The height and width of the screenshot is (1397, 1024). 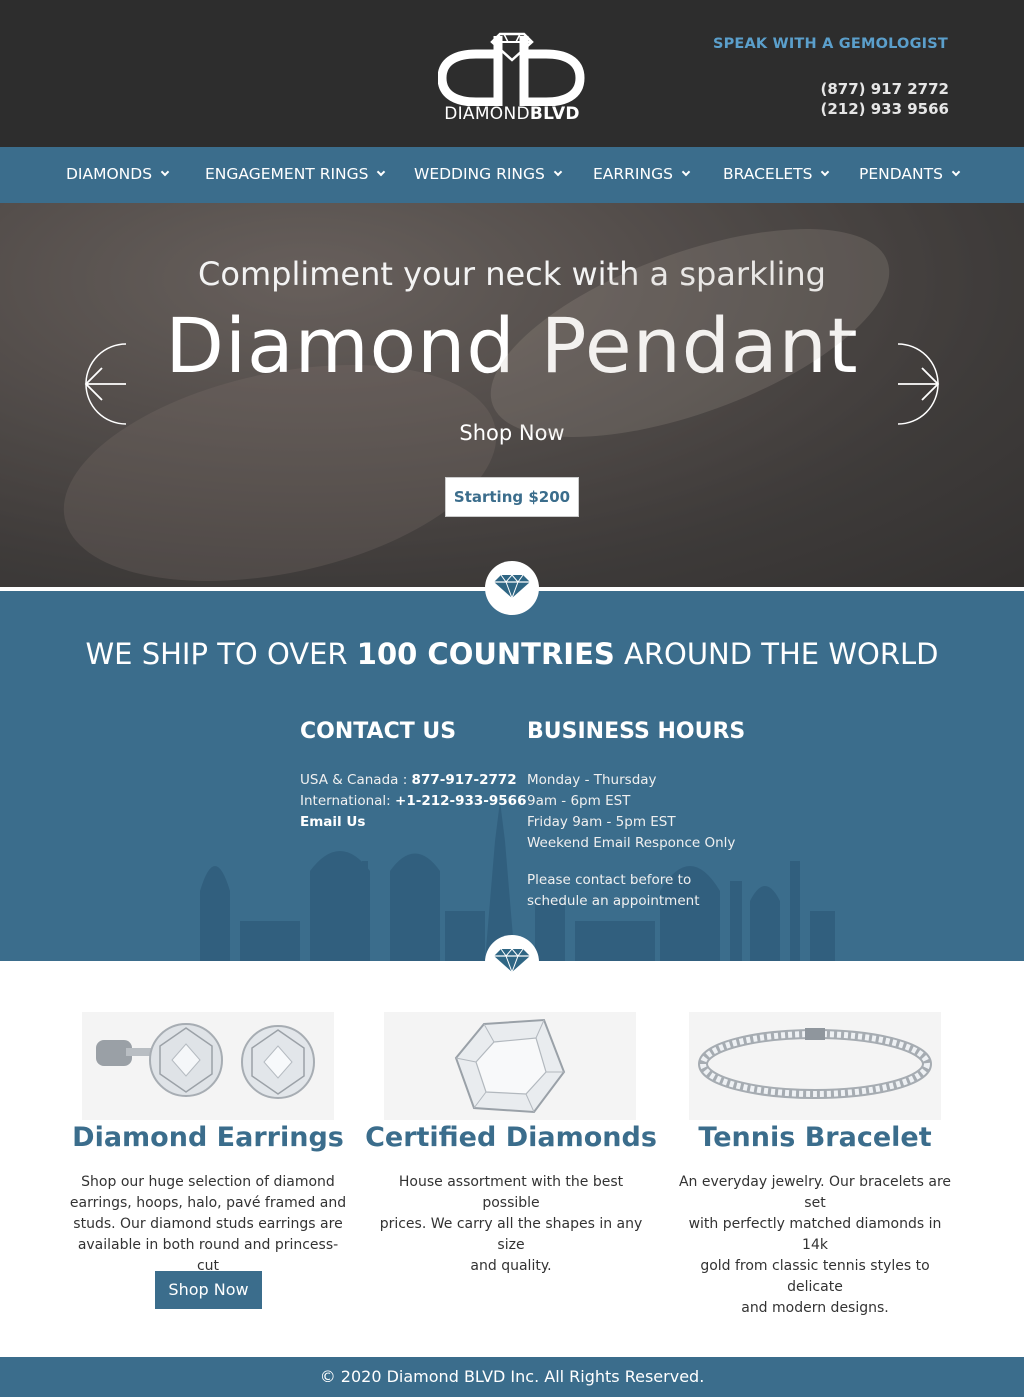 What do you see at coordinates (631, 843) in the screenshot?
I see `hours-line-4: Weekend Email Responce Only` at bounding box center [631, 843].